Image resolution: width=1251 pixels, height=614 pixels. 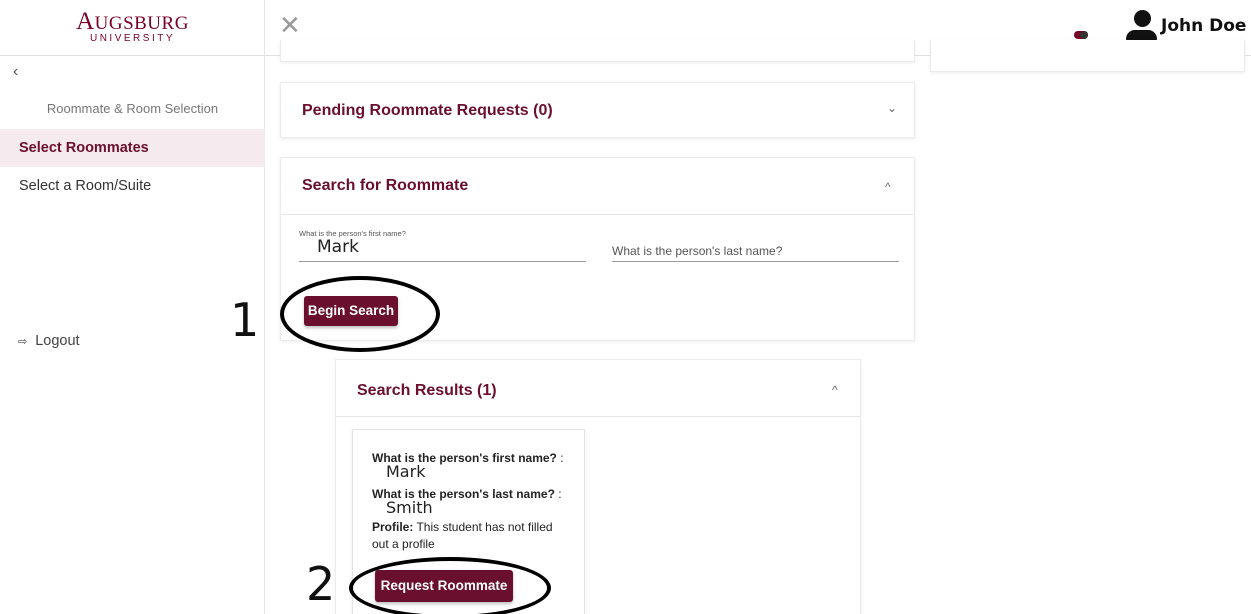 I want to click on university-logo: AUGSBURG UNIVERSITY, so click(x=132, y=28).